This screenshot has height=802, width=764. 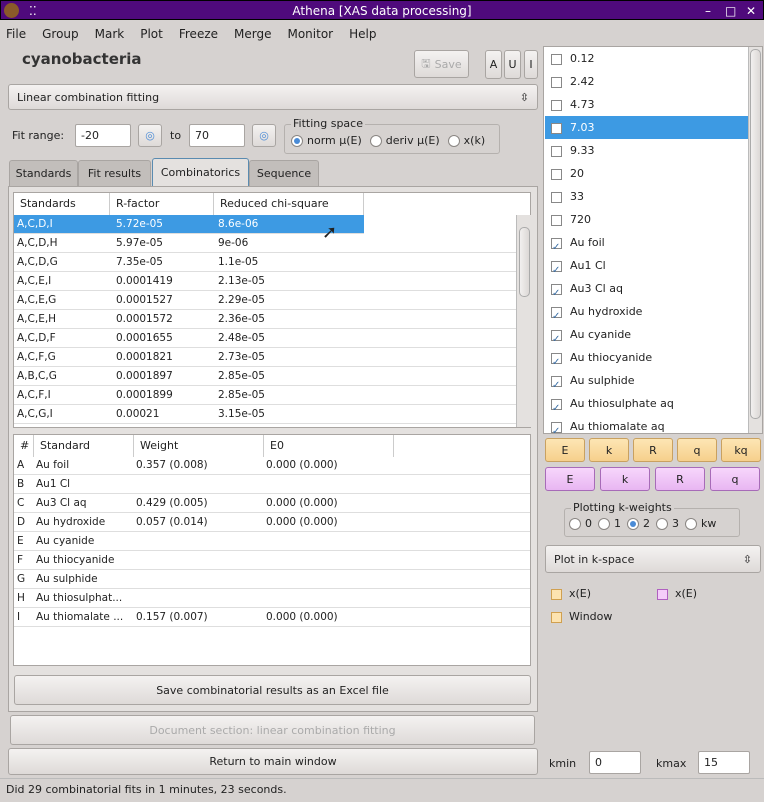 What do you see at coordinates (199, 446) in the screenshot?
I see `col-weight: Weight` at bounding box center [199, 446].